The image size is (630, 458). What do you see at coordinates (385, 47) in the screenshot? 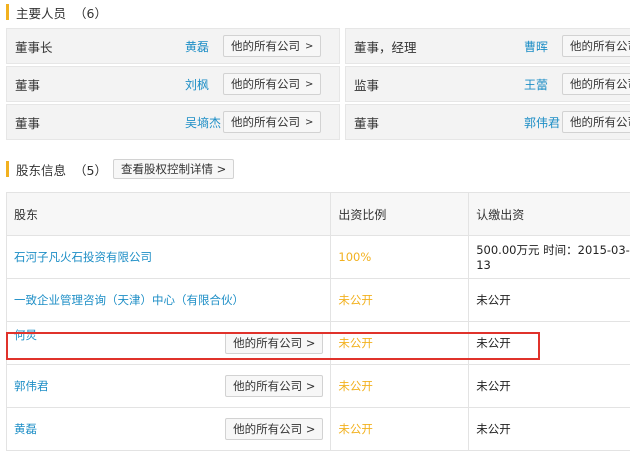
I see `person-role: 董事，经理` at bounding box center [385, 47].